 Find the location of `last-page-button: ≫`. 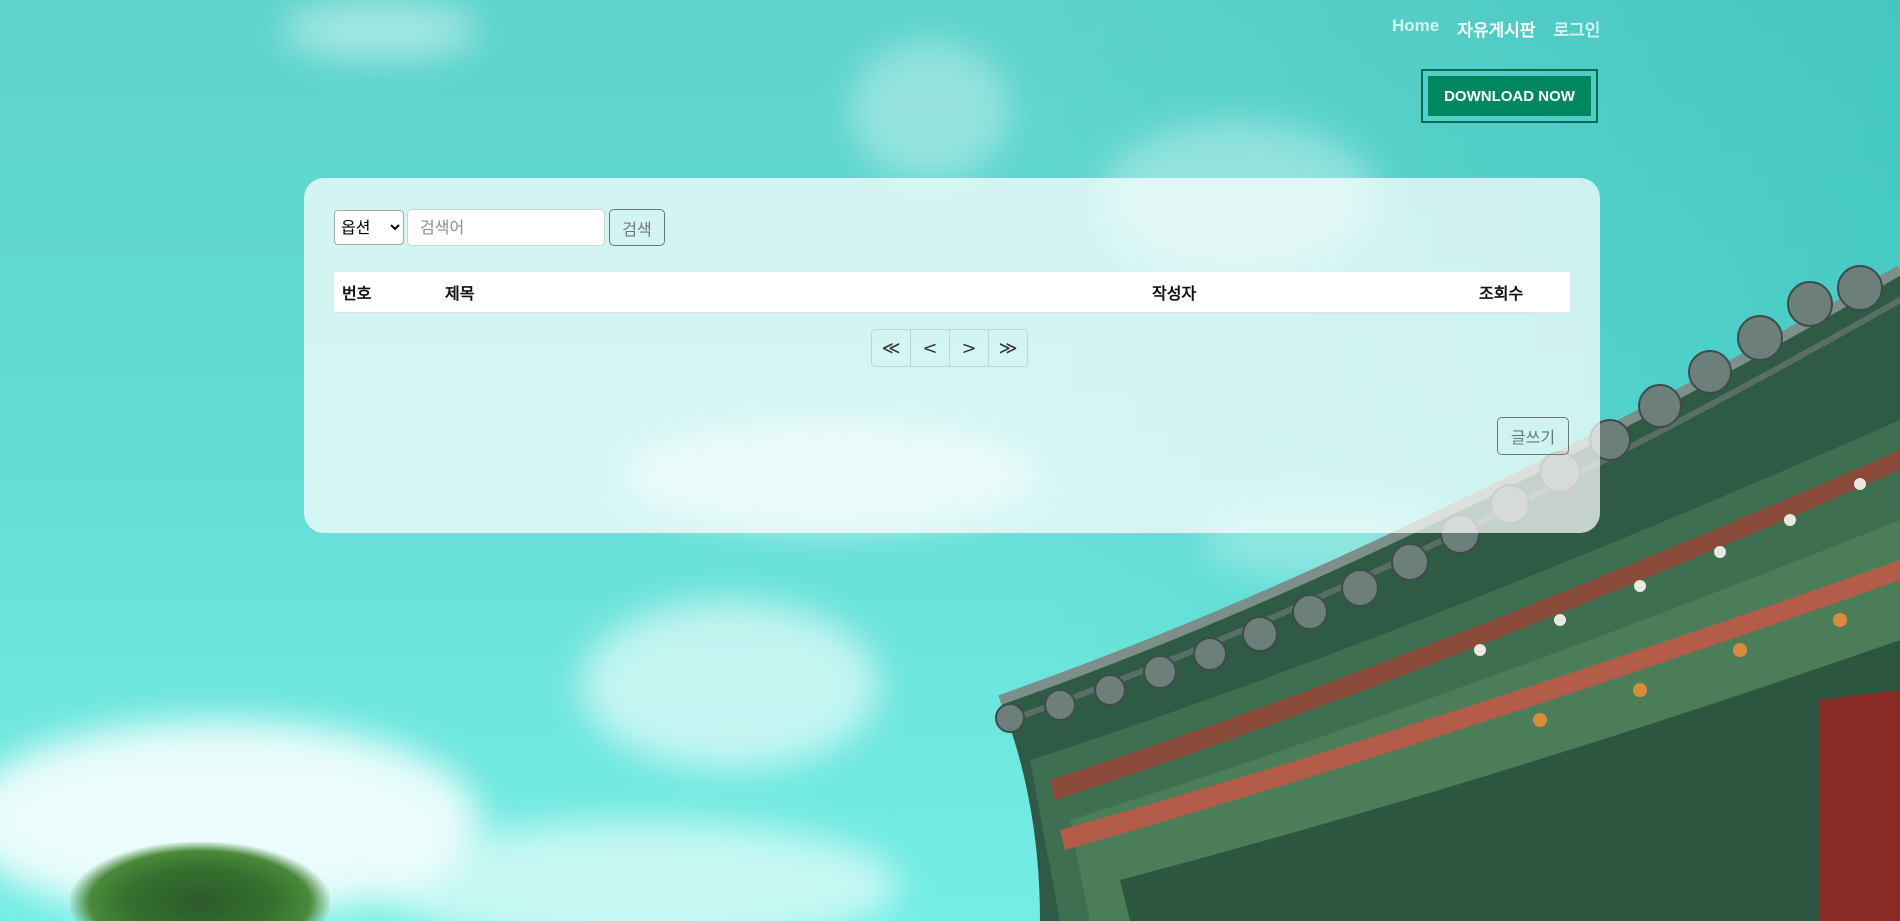

last-page-button: ≫ is located at coordinates (1008, 348).